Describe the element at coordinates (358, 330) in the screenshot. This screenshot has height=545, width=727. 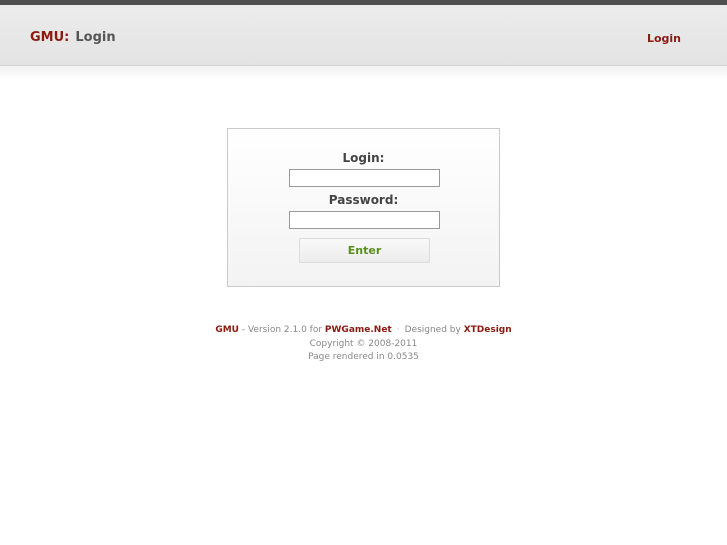
I see `footer-site-link: PWGame.Net` at that location.